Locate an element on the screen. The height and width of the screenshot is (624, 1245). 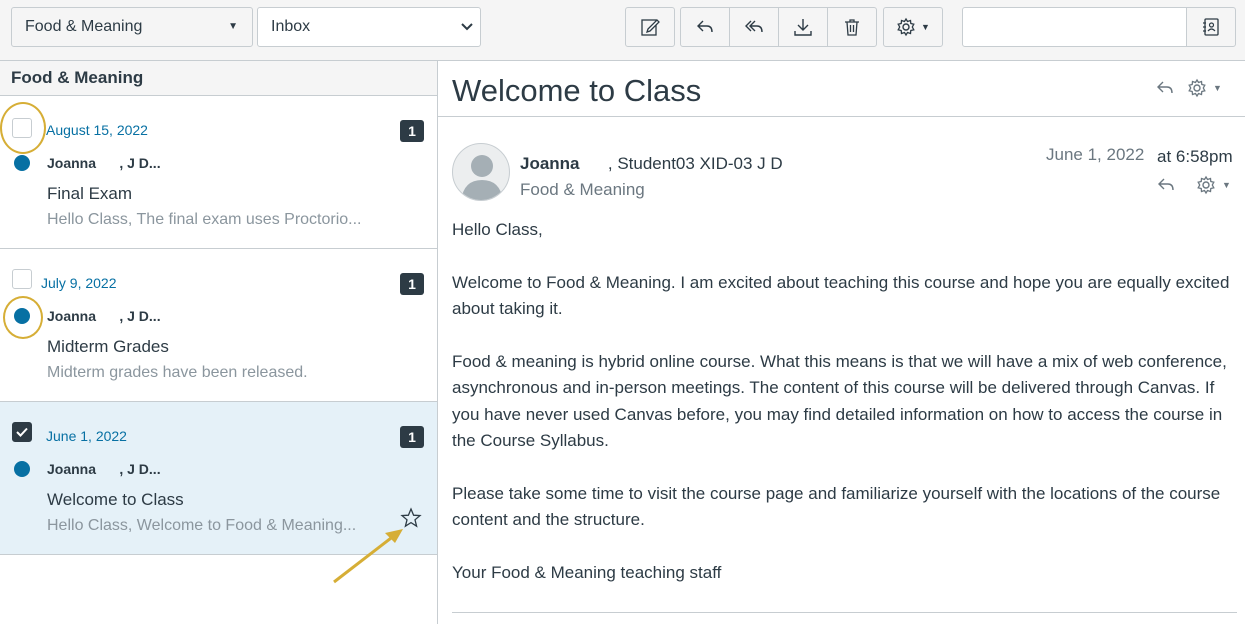
toolbar: Food & Meaning ▼ Inbox ▼ is located at coordinates (622, 30).